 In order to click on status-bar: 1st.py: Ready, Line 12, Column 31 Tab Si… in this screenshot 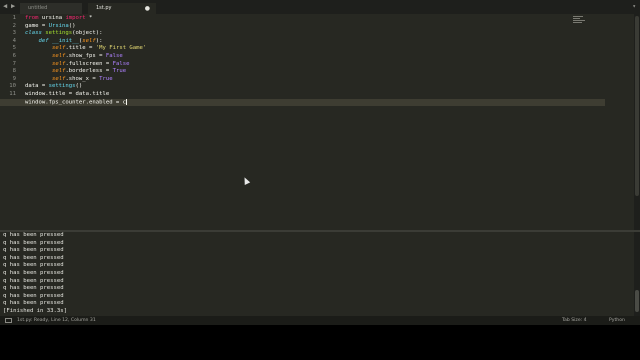, I will do `click(320, 320)`.